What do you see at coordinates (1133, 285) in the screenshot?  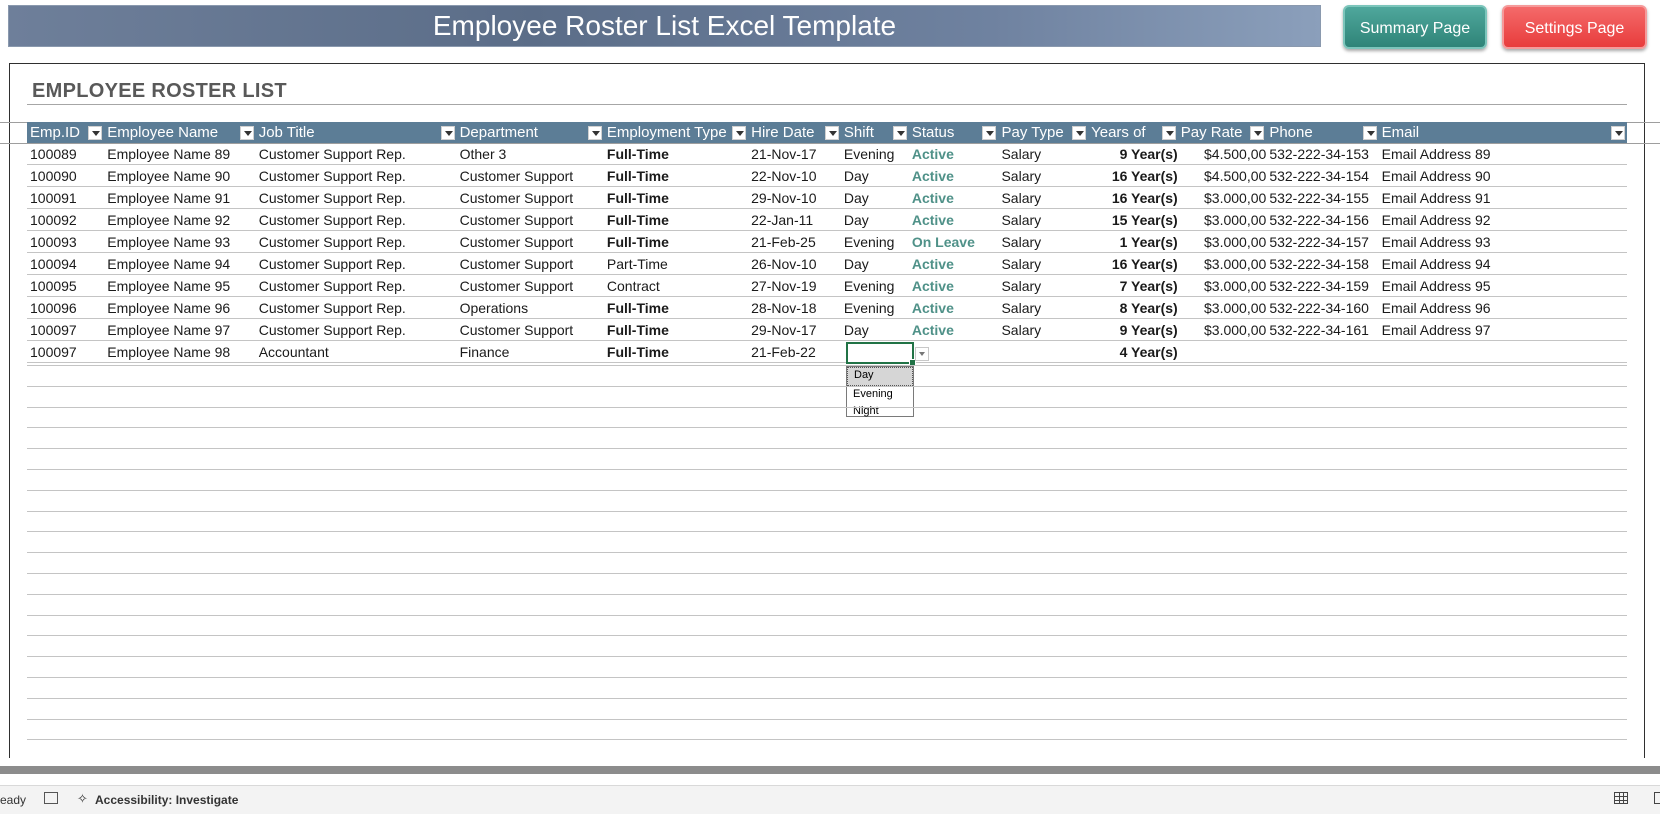 I see `cell-years-of: 7 Year(s)` at bounding box center [1133, 285].